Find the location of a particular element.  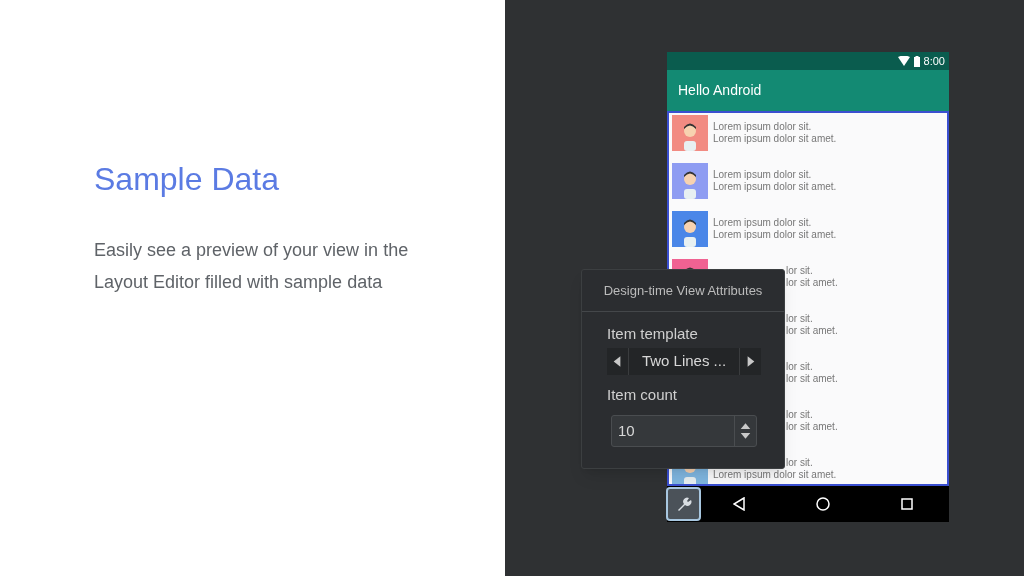

count-value: 10 is located at coordinates (626, 430).